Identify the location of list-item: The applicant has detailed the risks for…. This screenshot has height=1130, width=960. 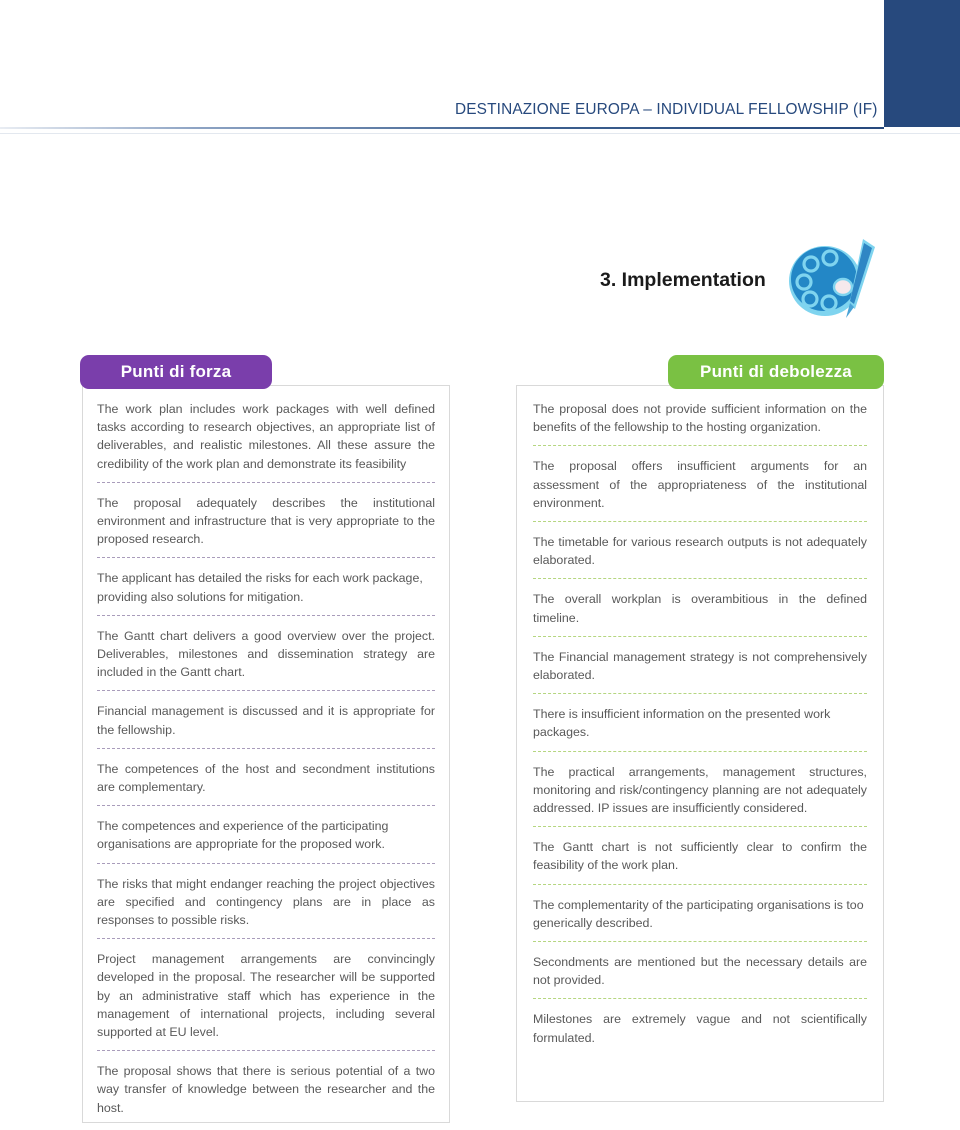
(260, 587).